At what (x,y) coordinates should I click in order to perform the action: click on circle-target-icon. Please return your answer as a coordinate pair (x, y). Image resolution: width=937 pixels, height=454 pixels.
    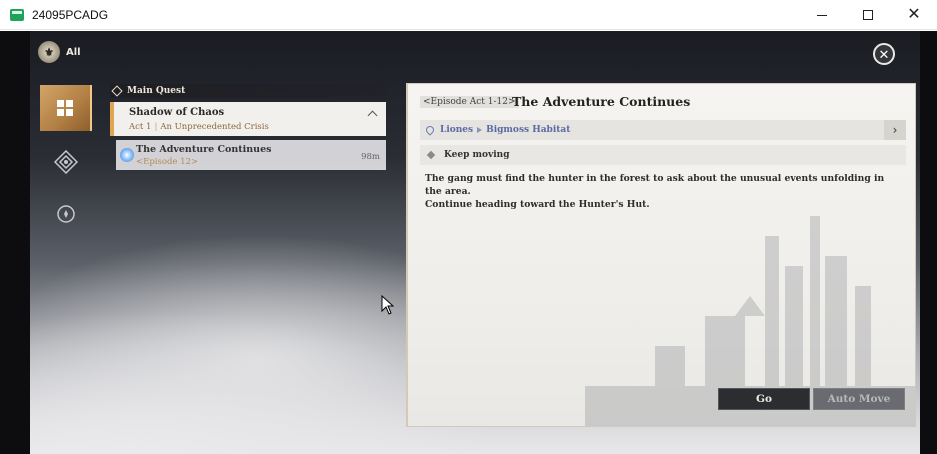
    Looking at the image, I should click on (66, 214).